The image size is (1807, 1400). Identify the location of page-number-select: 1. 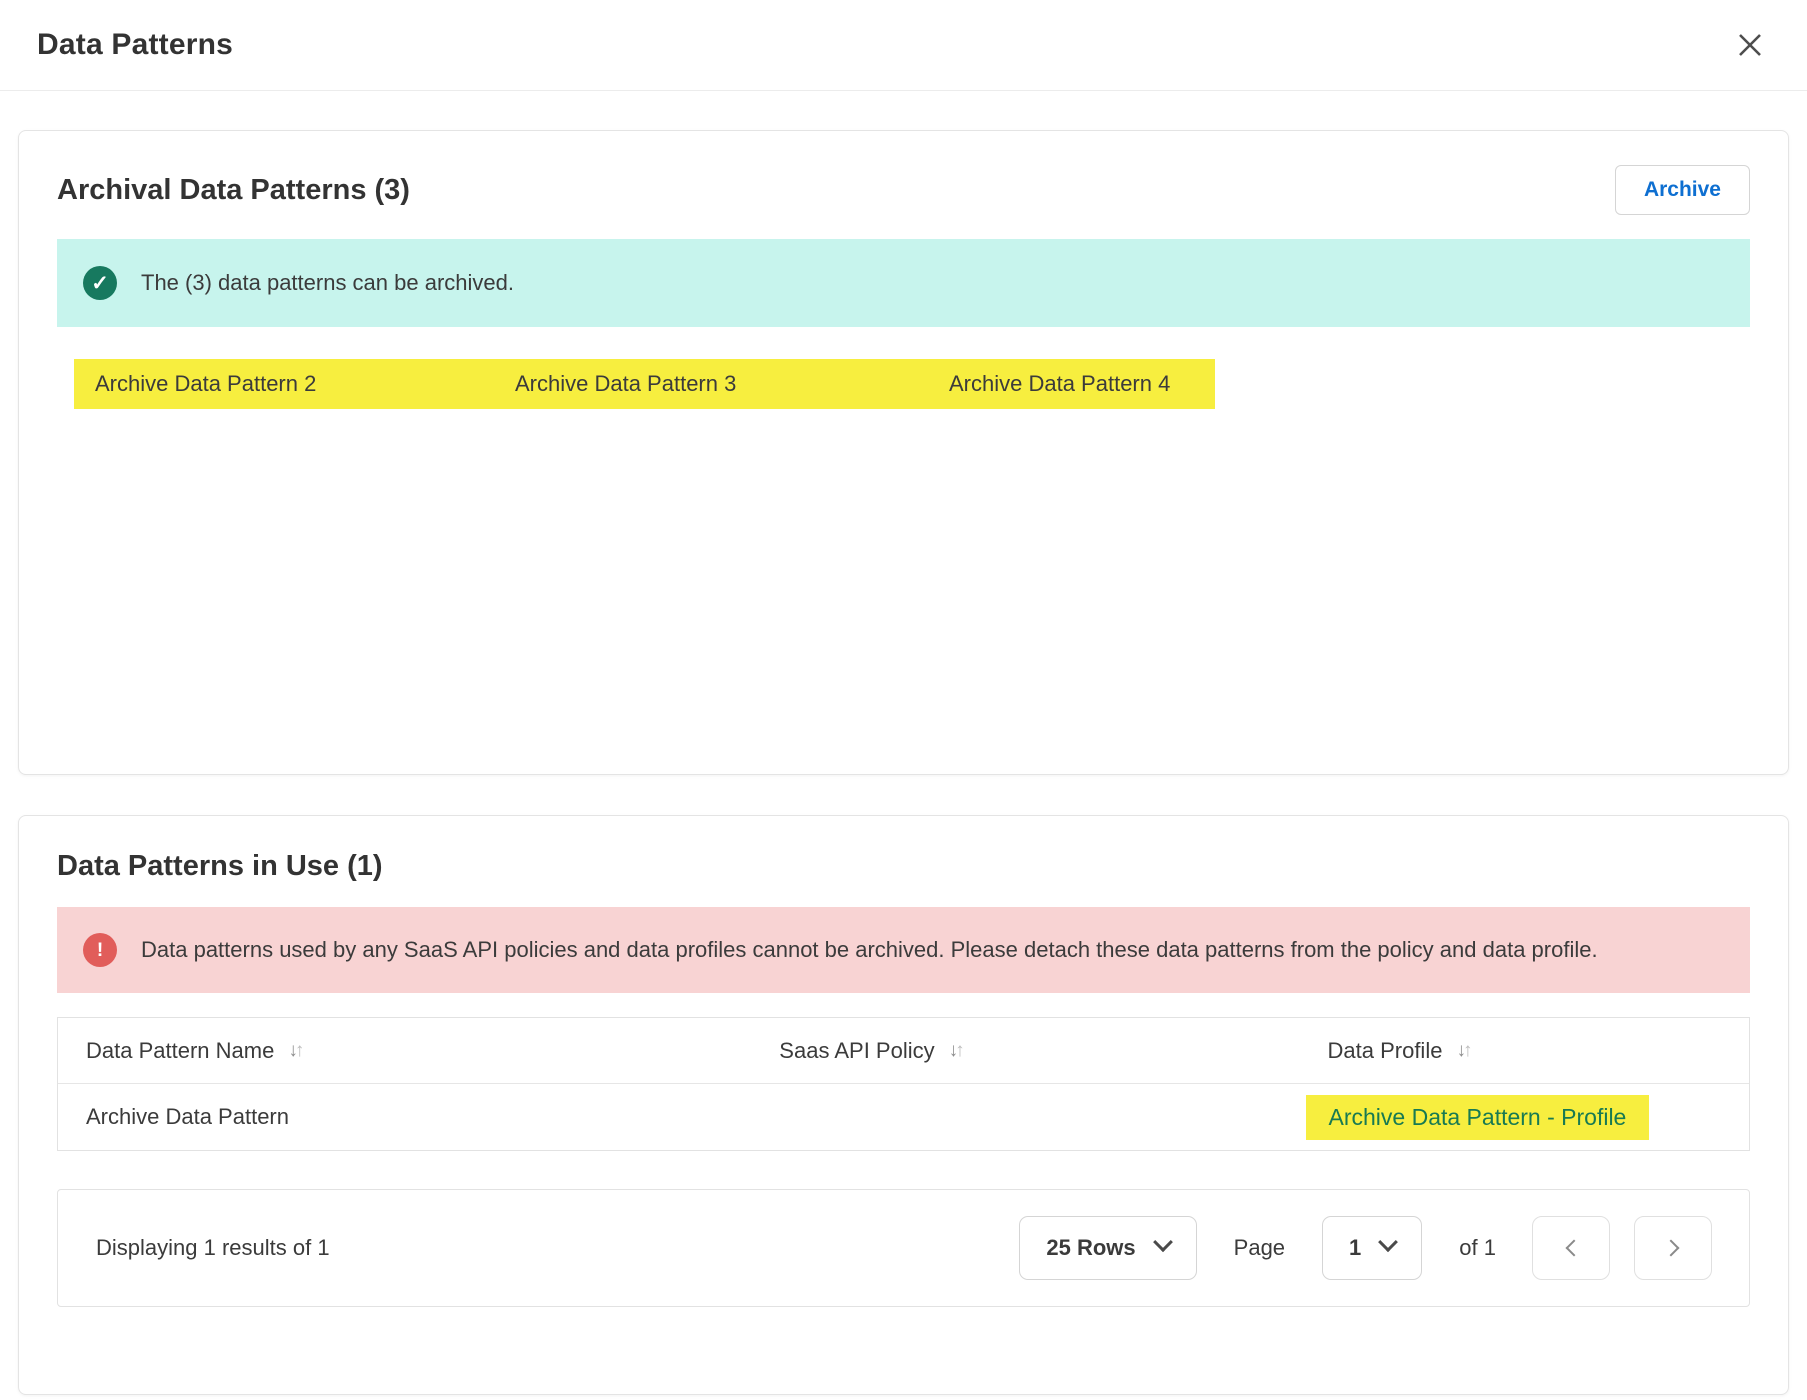
(1372, 1248).